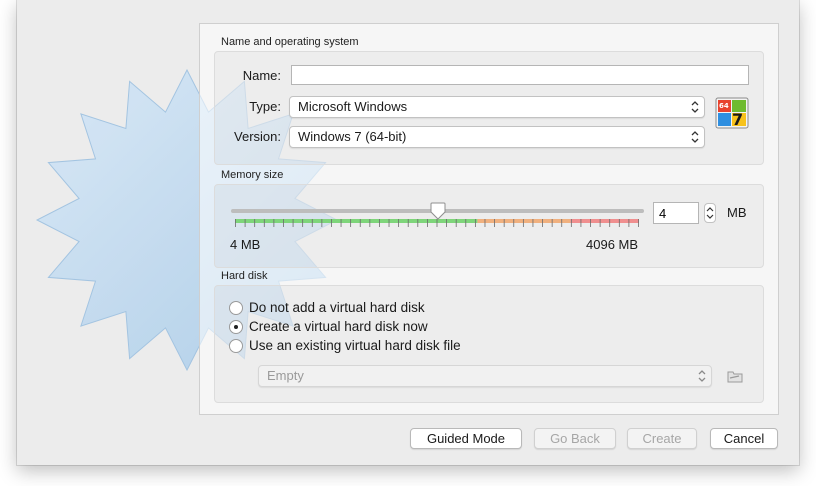 The height and width of the screenshot is (486, 816). What do you see at coordinates (497, 107) in the screenshot?
I see `type-select: Microsoft Windows` at bounding box center [497, 107].